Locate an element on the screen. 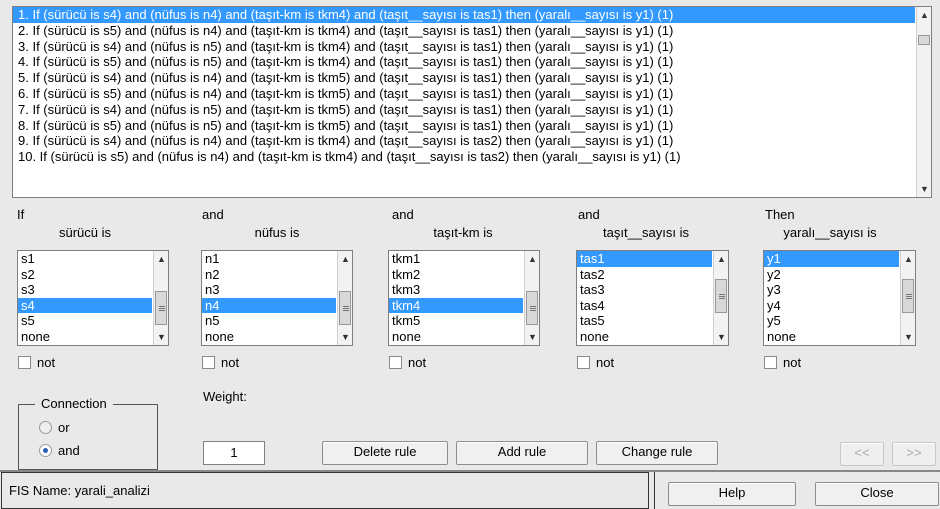  add-rule-button: Add rule is located at coordinates (522, 453).